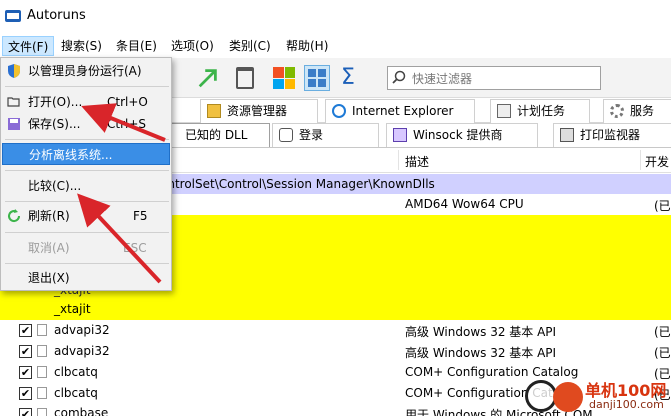  What do you see at coordinates (123, 122) in the screenshot?
I see `red-arrow-open` at bounding box center [123, 122].